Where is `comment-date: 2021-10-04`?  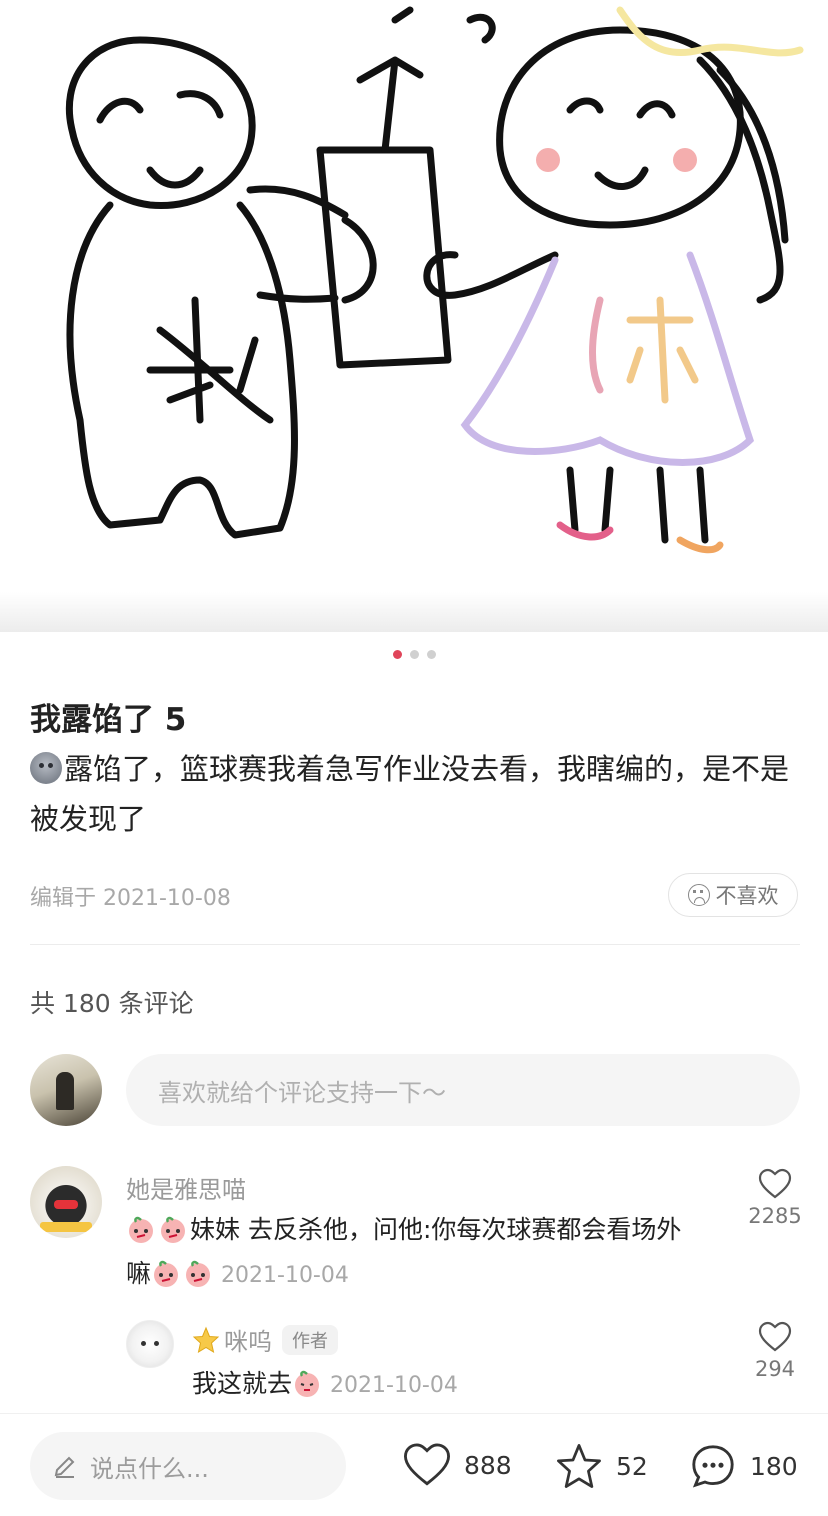 comment-date: 2021-10-04 is located at coordinates (285, 1275).